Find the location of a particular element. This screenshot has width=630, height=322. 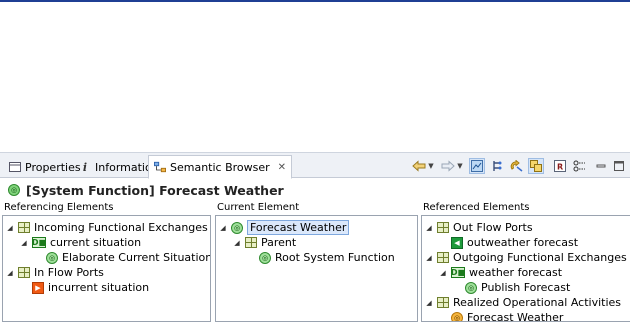

tree-item: ◢ Outgoing Functional Exchanges is located at coordinates (526, 257).